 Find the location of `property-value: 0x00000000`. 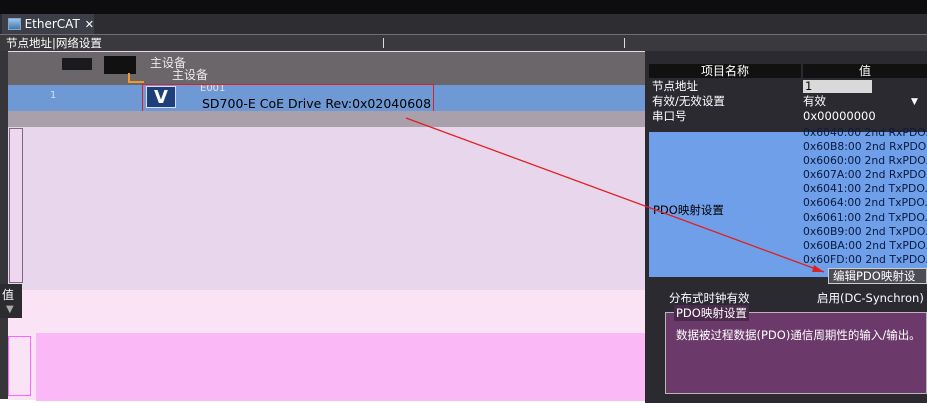

property-value: 0x00000000 is located at coordinates (839, 116).